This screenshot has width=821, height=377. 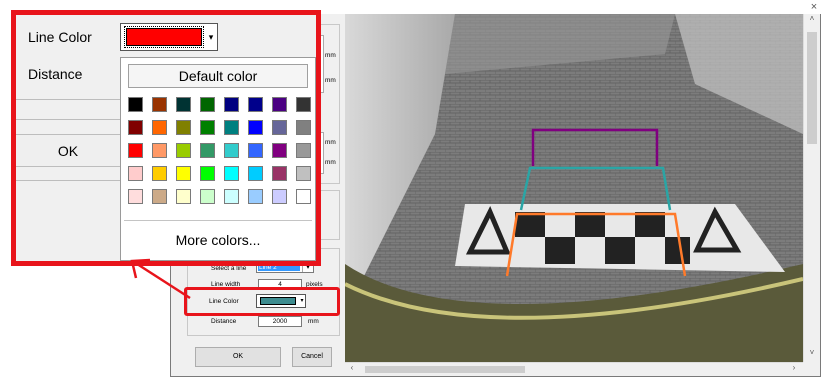 I want to click on default-color-button: Default color, so click(x=218, y=76).